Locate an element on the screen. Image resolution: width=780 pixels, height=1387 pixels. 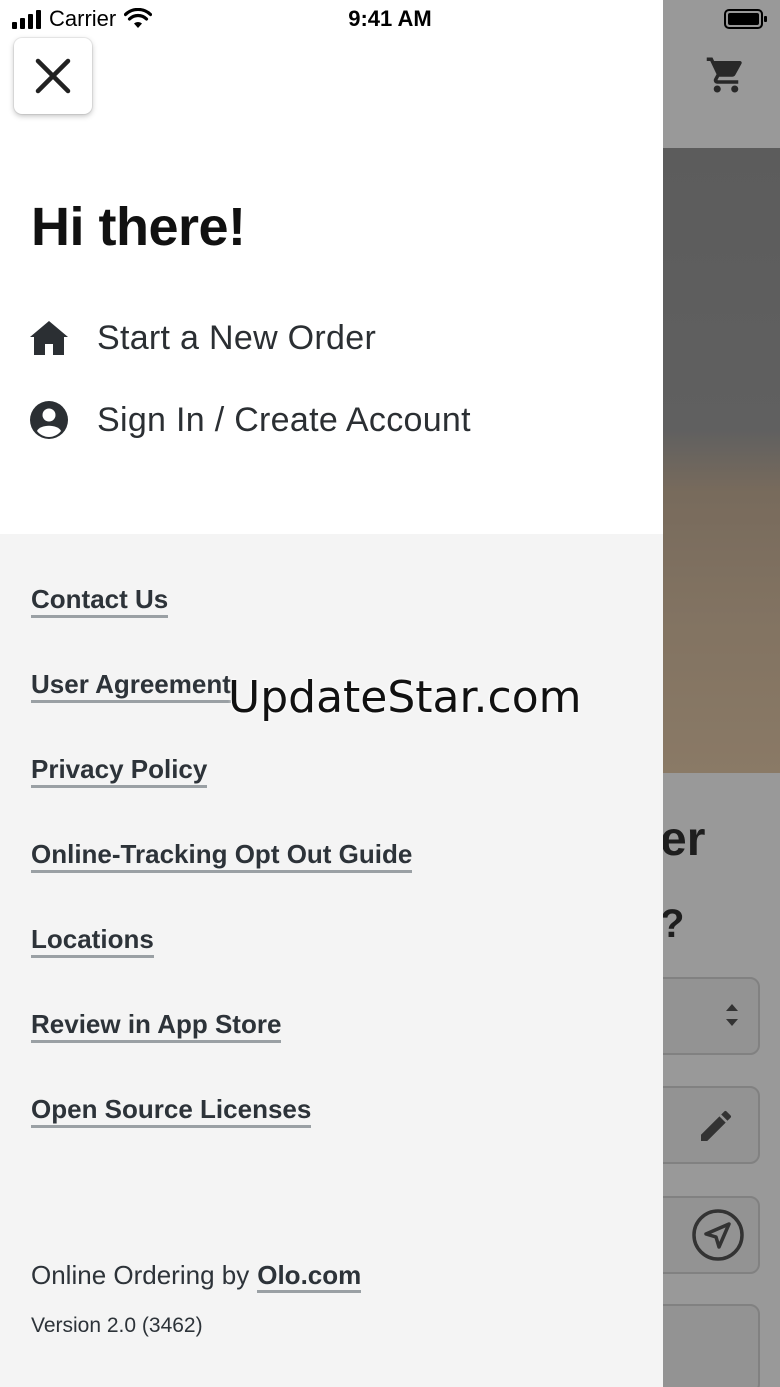
olo-link: Olo.com is located at coordinates (309, 1276).